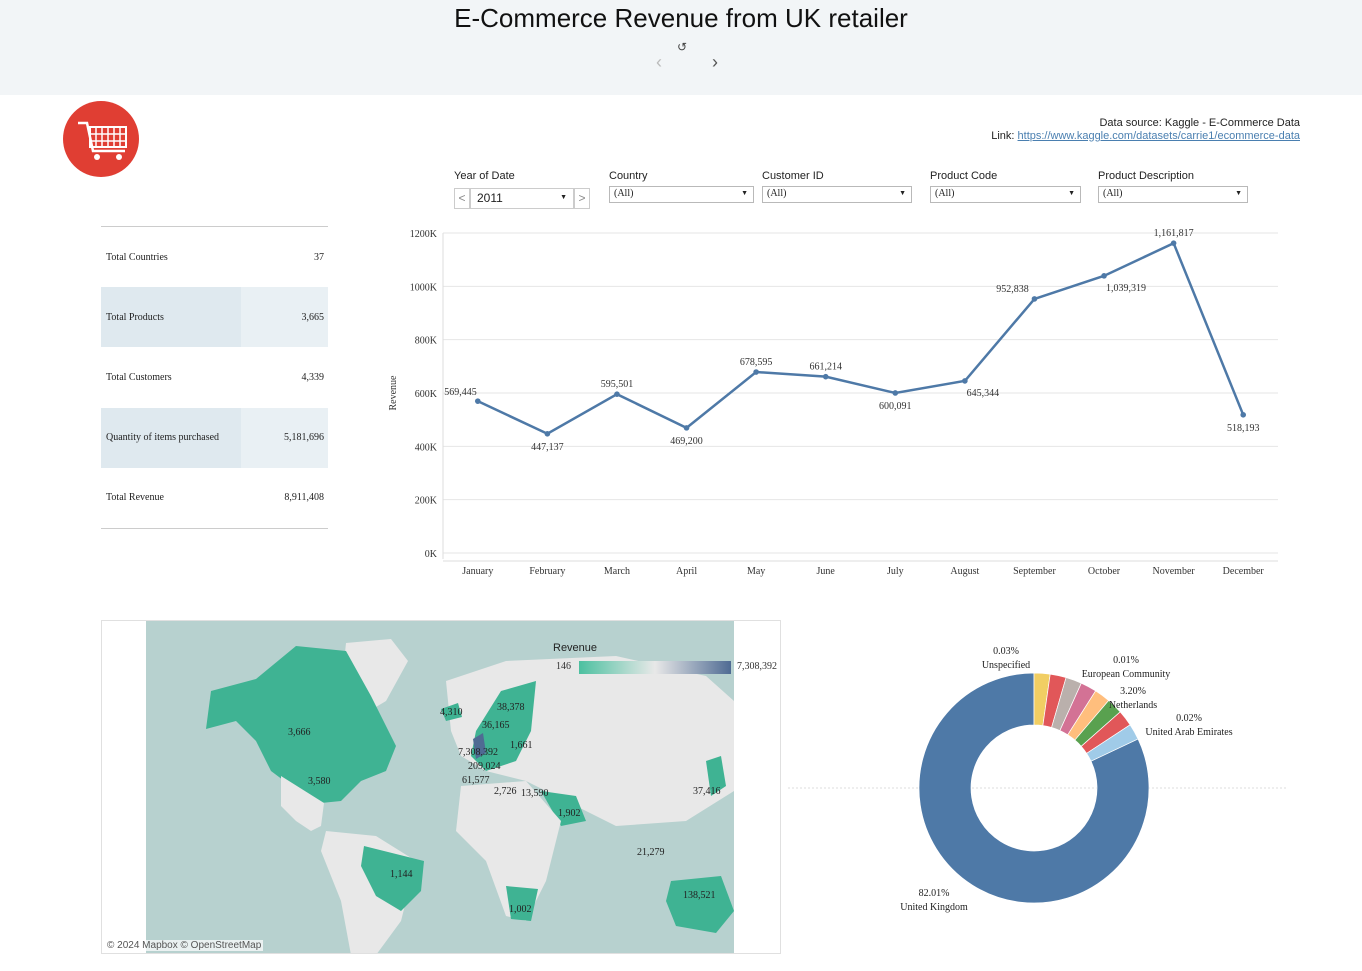 The image size is (1362, 971). Describe the element at coordinates (426, 447) in the screenshot. I see `y-tick-label: 400K` at that location.